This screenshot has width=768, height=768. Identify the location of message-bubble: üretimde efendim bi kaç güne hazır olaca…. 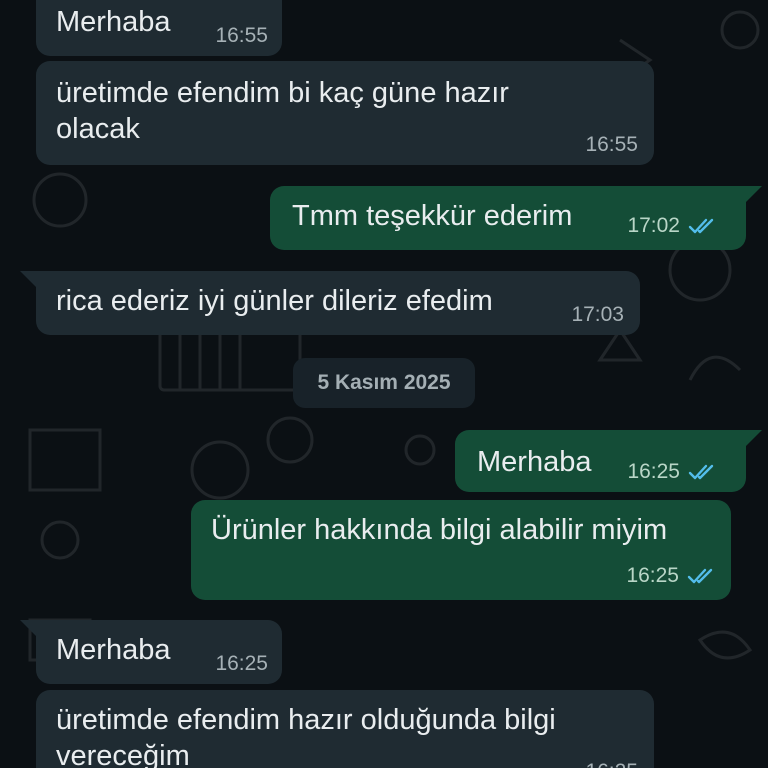
(345, 113).